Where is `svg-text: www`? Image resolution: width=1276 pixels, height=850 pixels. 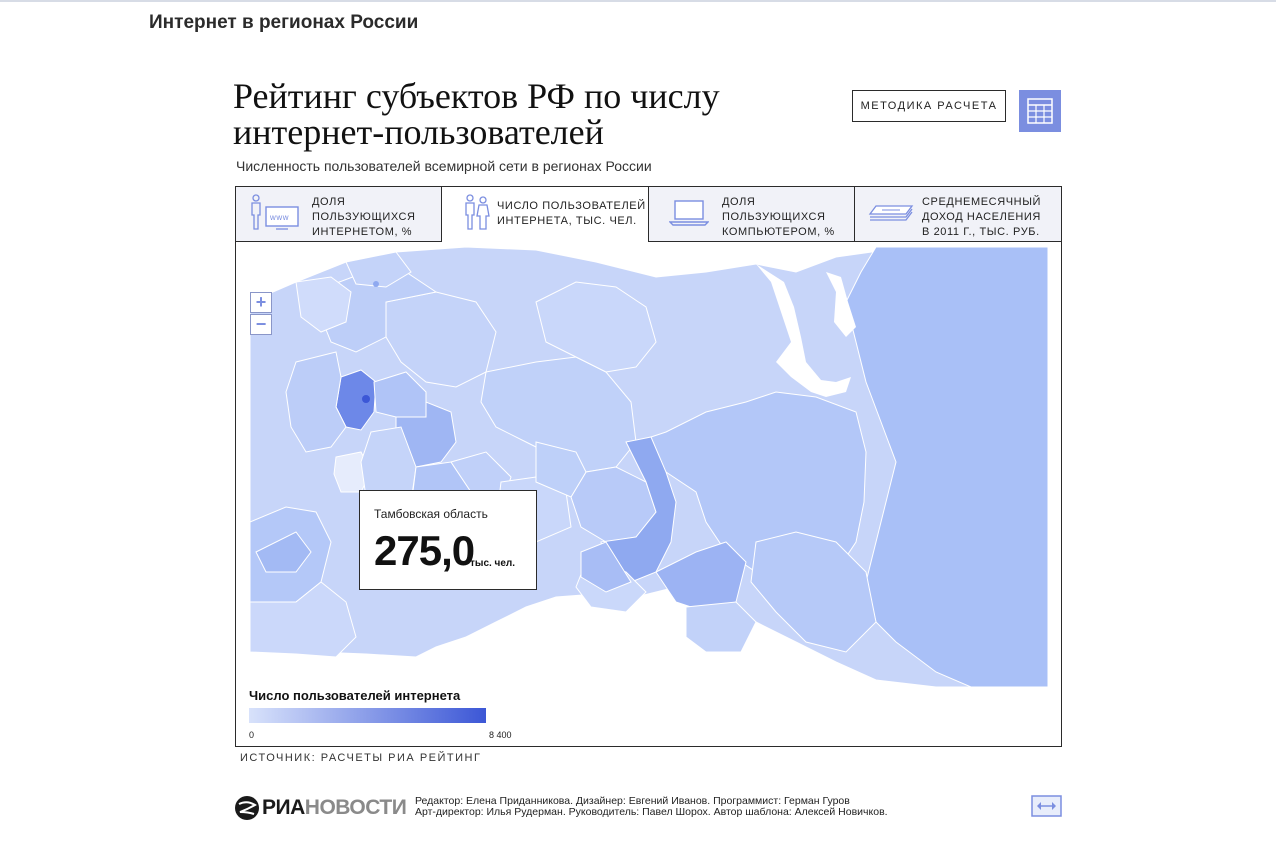
svg-text: www is located at coordinates (279, 217).